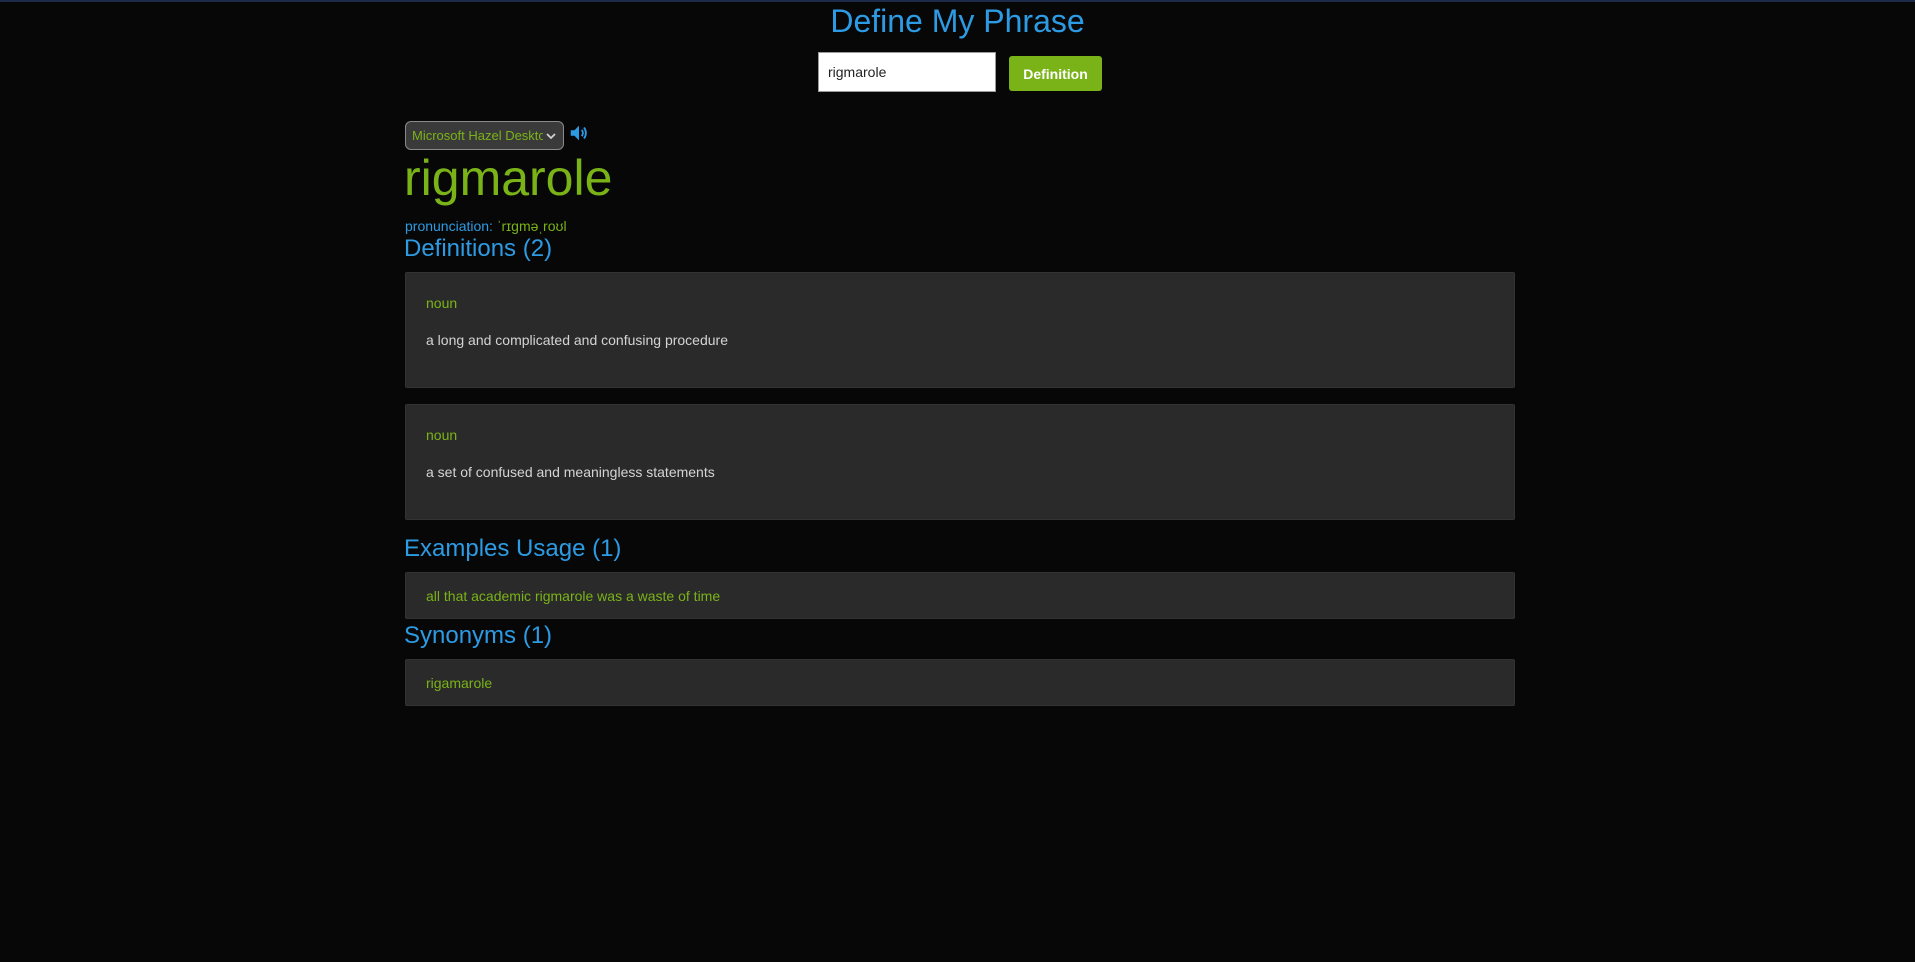  I want to click on voice-select: Microsoft Hazel Desktop, so click(484, 135).